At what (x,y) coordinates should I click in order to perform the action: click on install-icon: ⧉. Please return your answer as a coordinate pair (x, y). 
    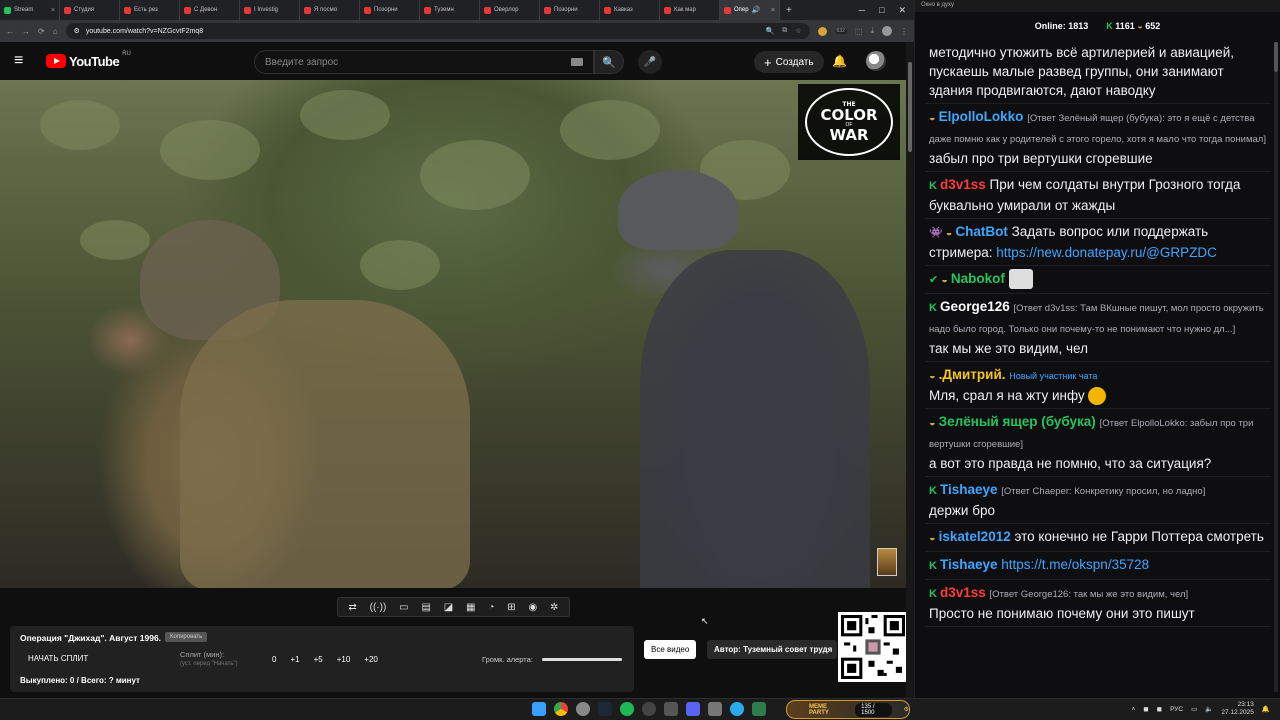
    Looking at the image, I should click on (784, 31).